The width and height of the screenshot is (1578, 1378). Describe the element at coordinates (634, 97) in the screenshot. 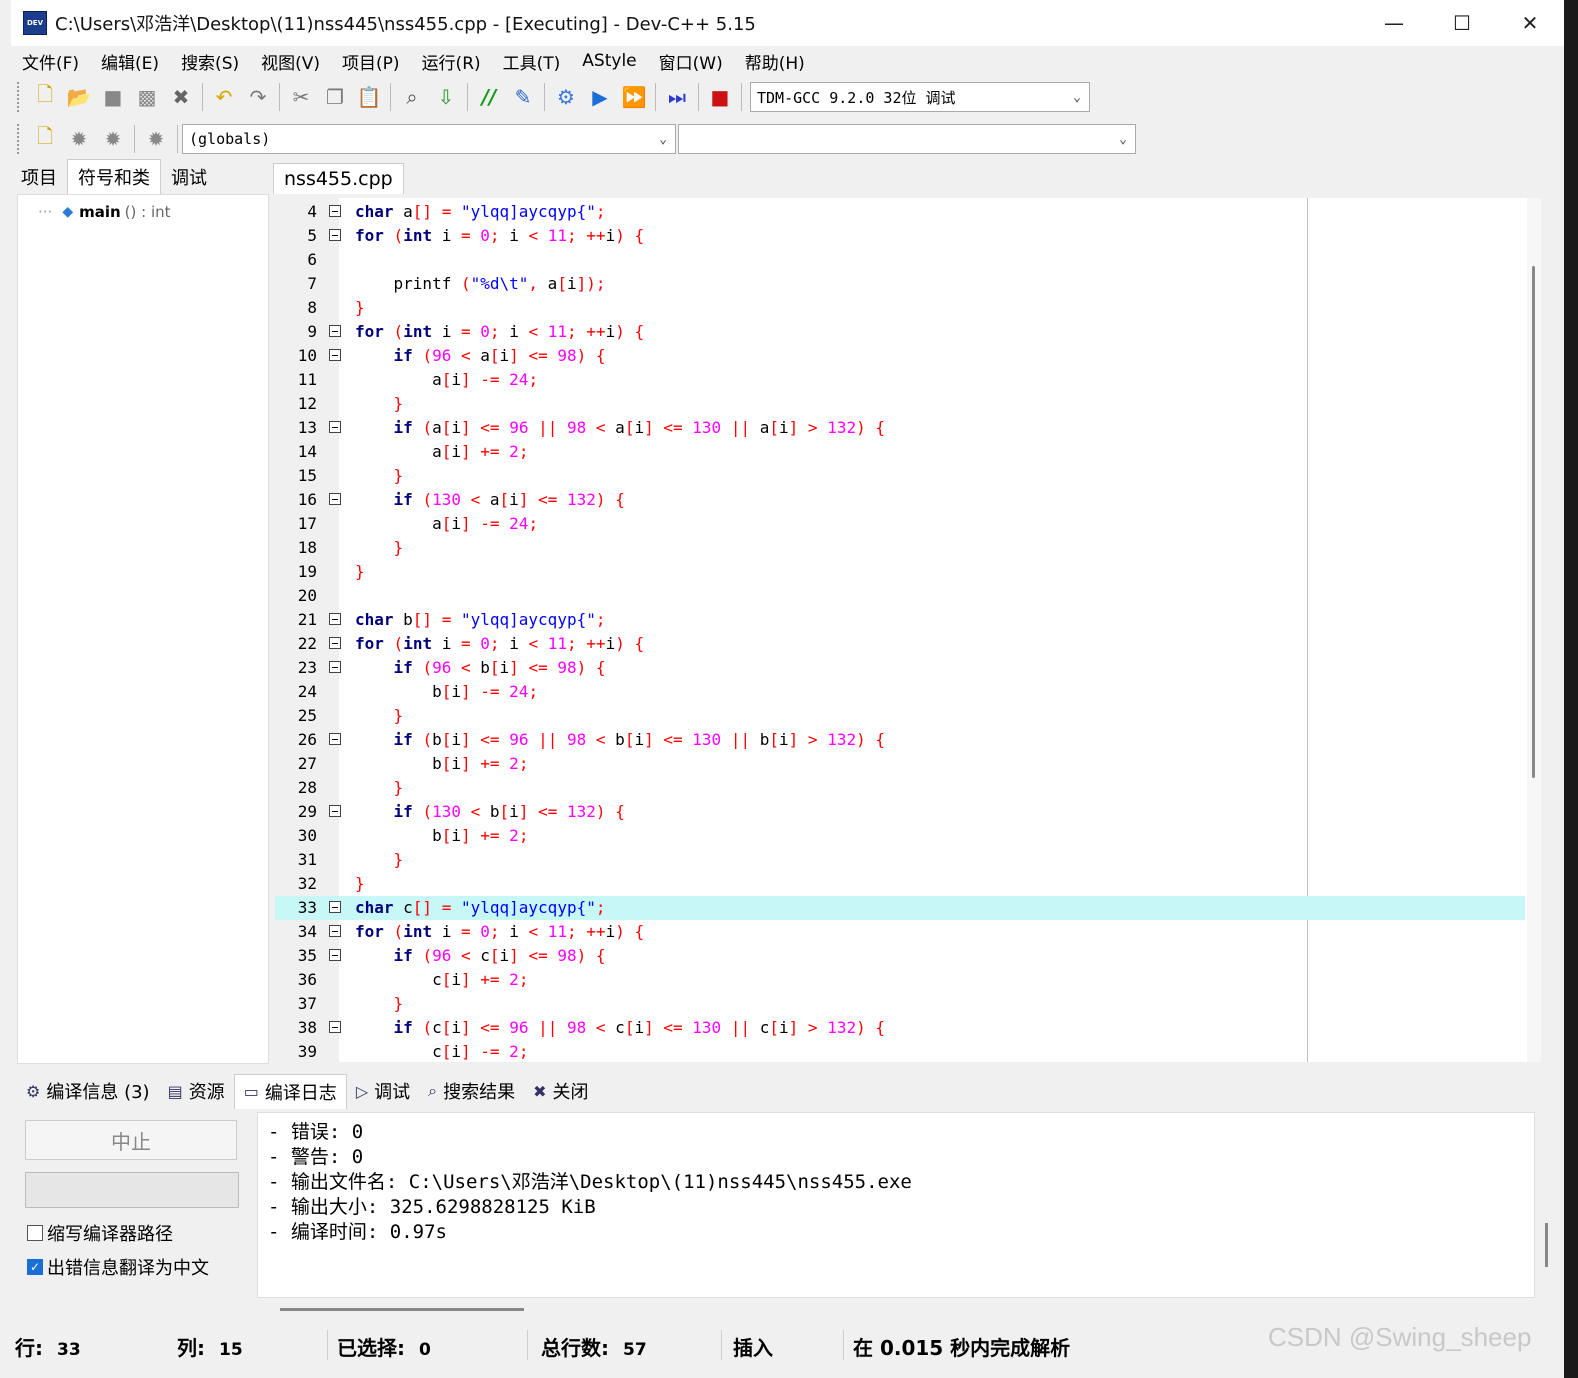

I see `compile-run-icon: ⏩` at that location.